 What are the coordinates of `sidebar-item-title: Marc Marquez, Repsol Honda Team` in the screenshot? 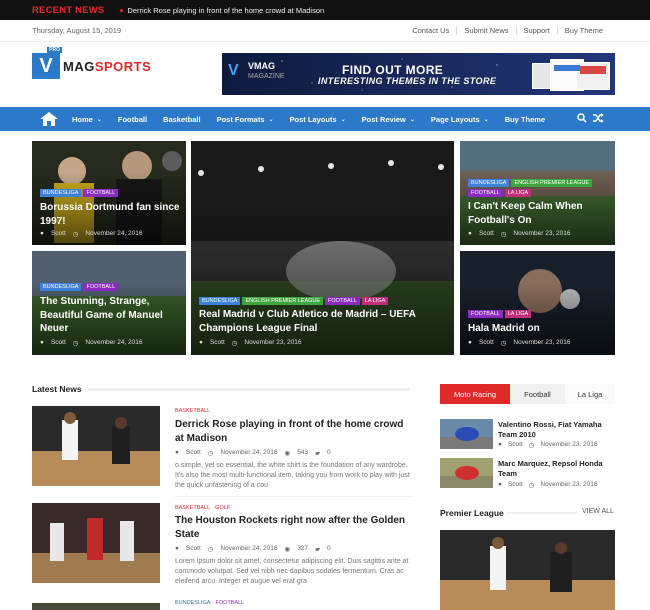 It's located at (556, 469).